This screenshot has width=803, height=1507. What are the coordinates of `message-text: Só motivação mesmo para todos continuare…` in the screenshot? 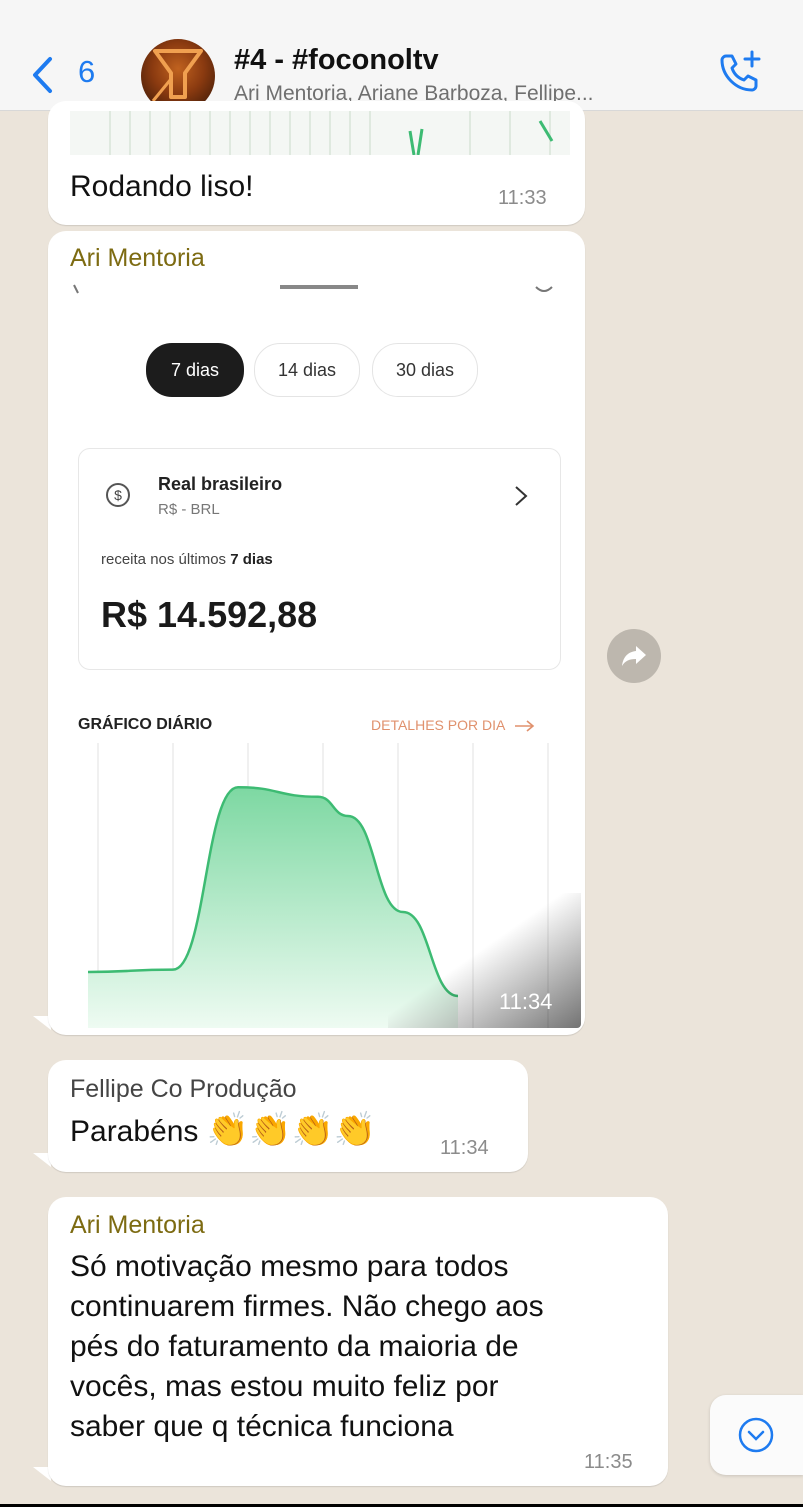 It's located at (307, 1346).